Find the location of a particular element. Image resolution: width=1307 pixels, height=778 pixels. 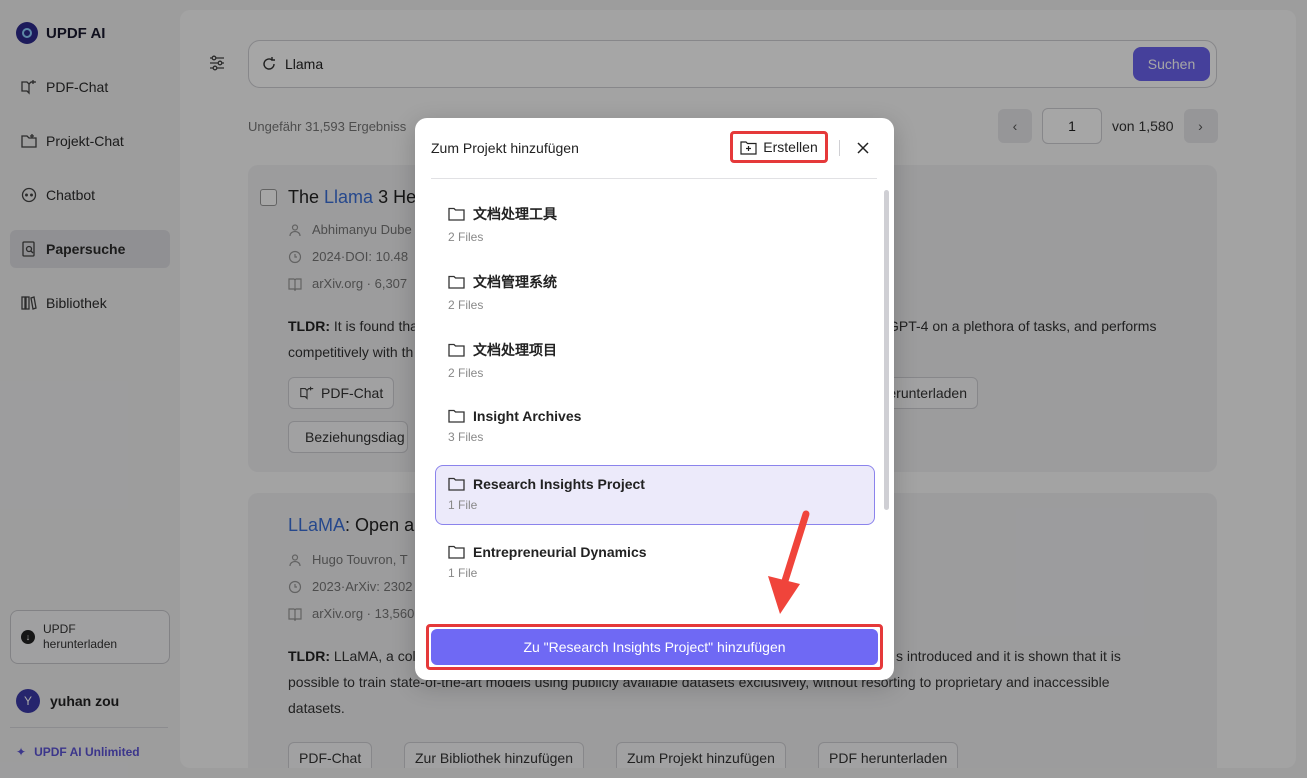

project-item: Insight Archives 3 Files is located at coordinates (655, 427).